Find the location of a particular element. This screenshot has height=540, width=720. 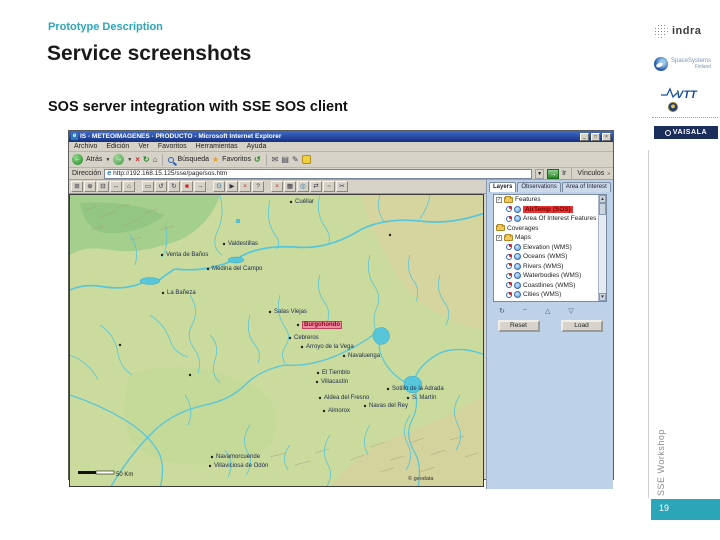

tree-row: Cities (WMS) is located at coordinates (550, 295).